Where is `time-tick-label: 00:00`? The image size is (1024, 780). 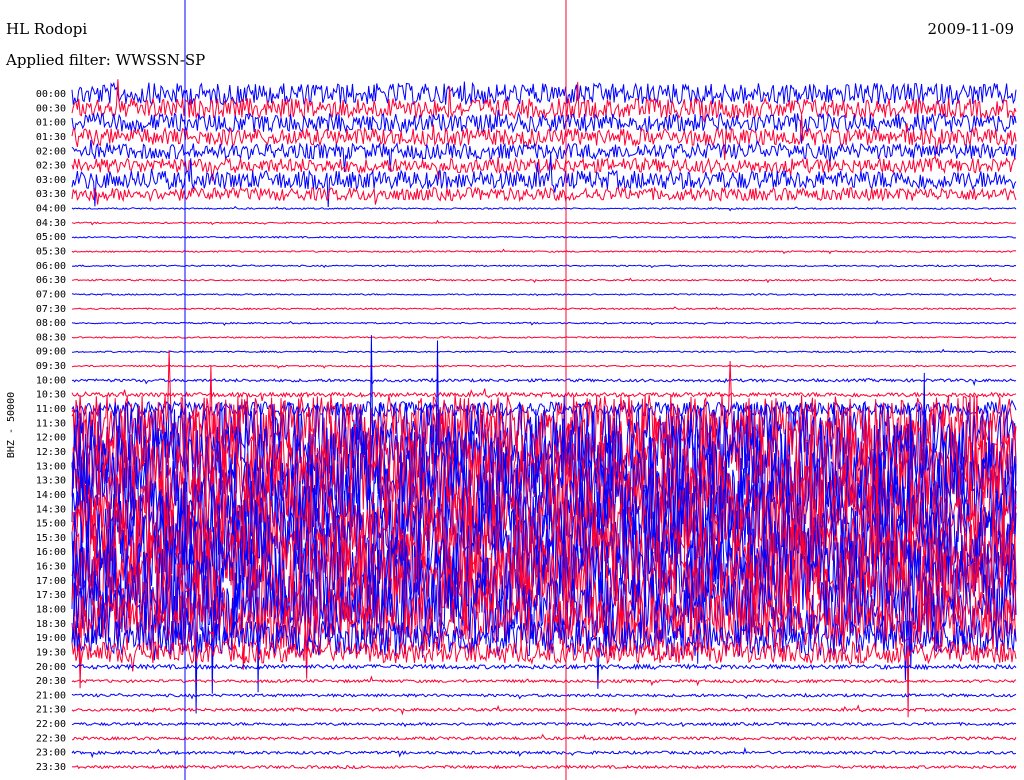
time-tick-label: 00:00 is located at coordinates (51, 94).